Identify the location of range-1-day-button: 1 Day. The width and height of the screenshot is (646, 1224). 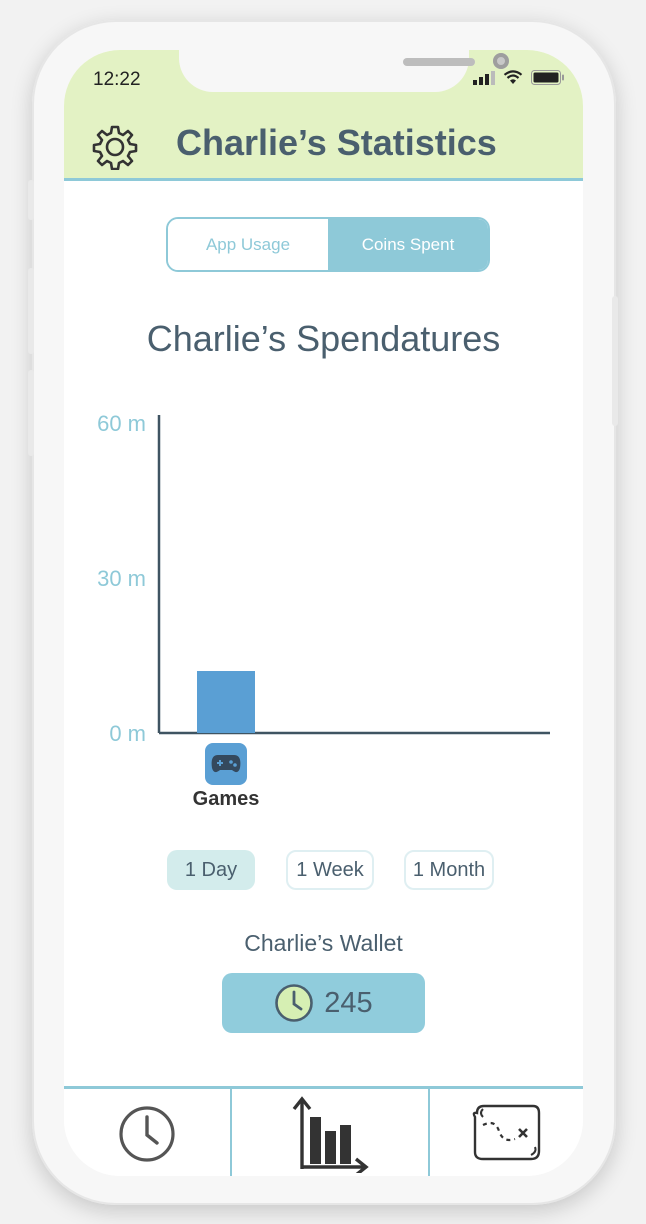
(211, 870).